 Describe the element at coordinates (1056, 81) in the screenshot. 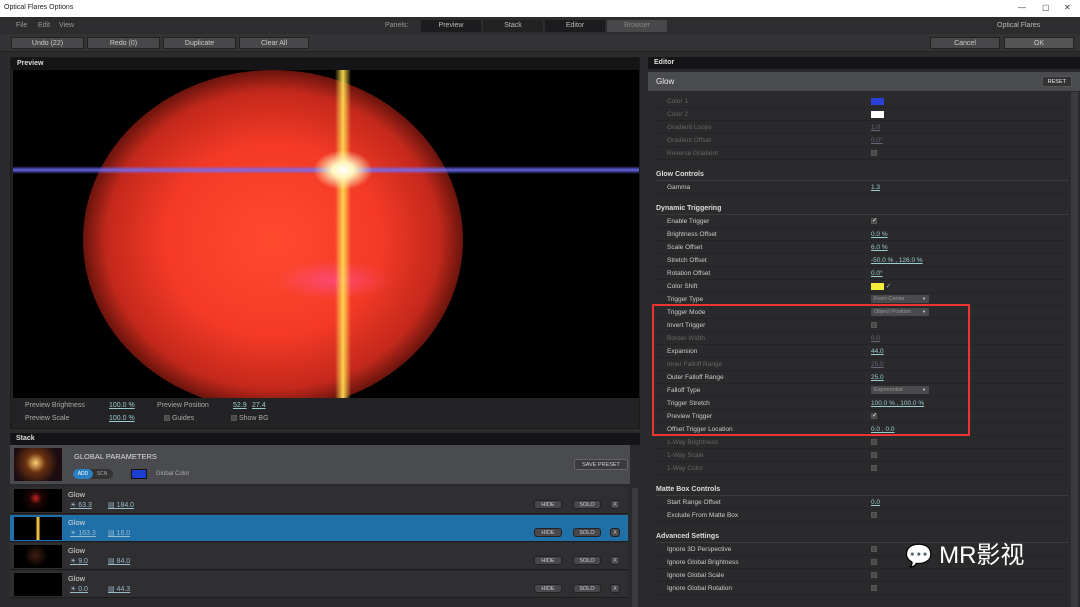

I see `reset-button: RESET` at that location.